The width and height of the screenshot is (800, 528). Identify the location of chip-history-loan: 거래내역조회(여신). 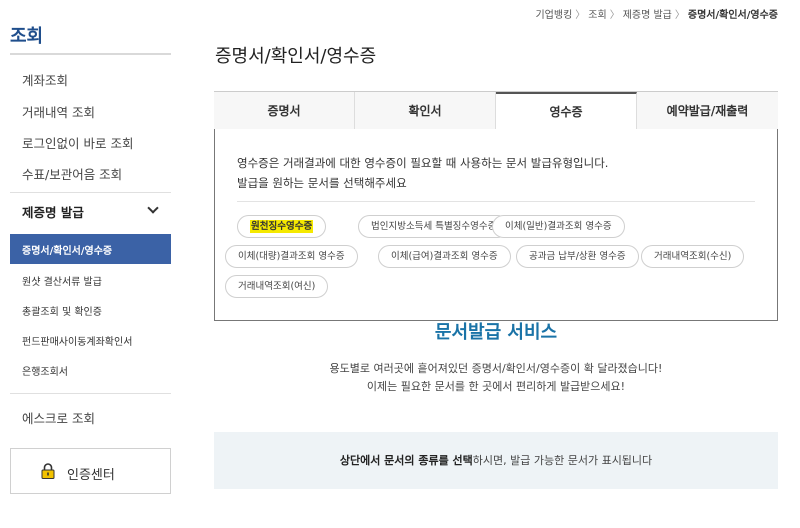
(277, 286).